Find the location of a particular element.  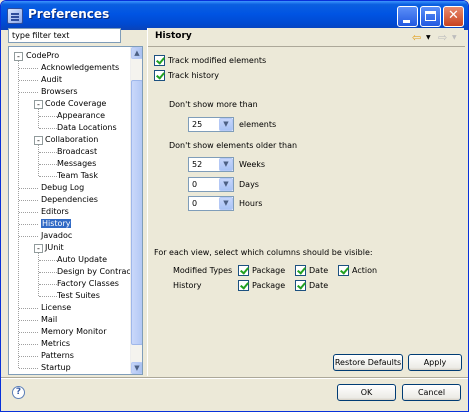

track-history-checkbox is located at coordinates (159, 75).